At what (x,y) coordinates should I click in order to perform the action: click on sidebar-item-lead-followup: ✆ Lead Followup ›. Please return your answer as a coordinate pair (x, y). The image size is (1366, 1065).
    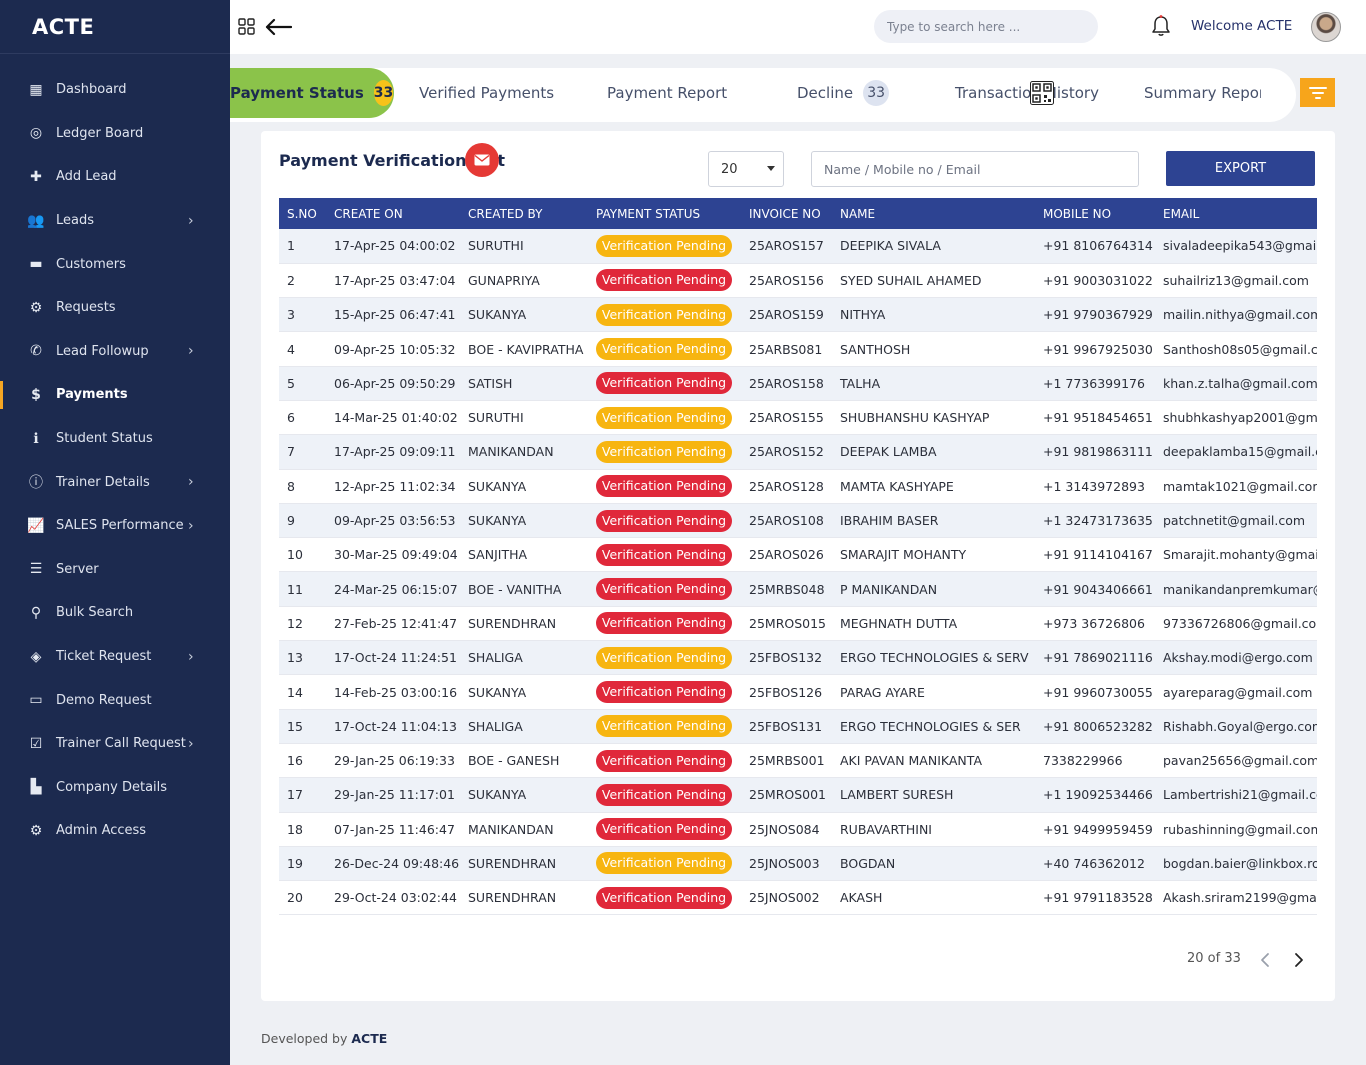
    Looking at the image, I should click on (115, 352).